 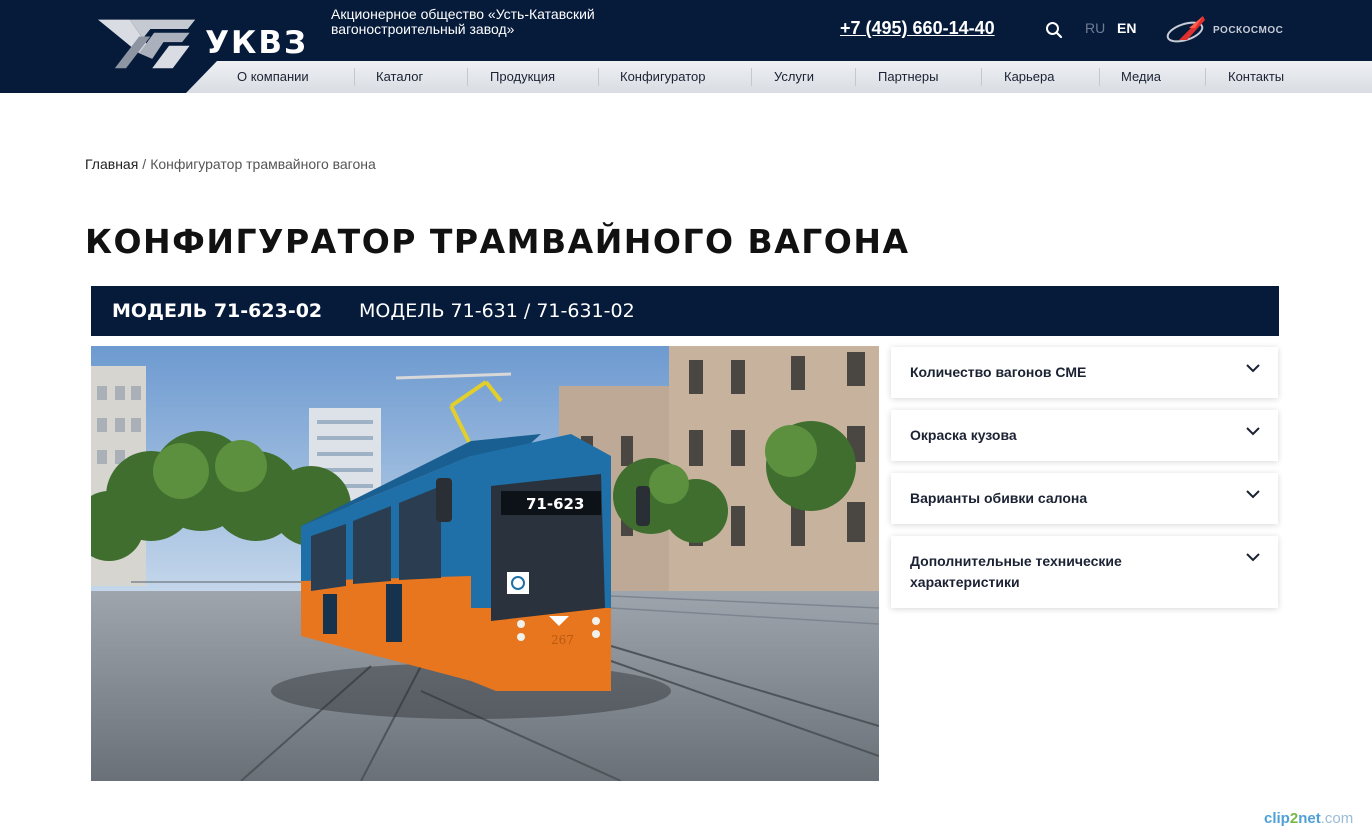 What do you see at coordinates (256, 43) in the screenshot?
I see `logo-text: УКВЗ` at bounding box center [256, 43].